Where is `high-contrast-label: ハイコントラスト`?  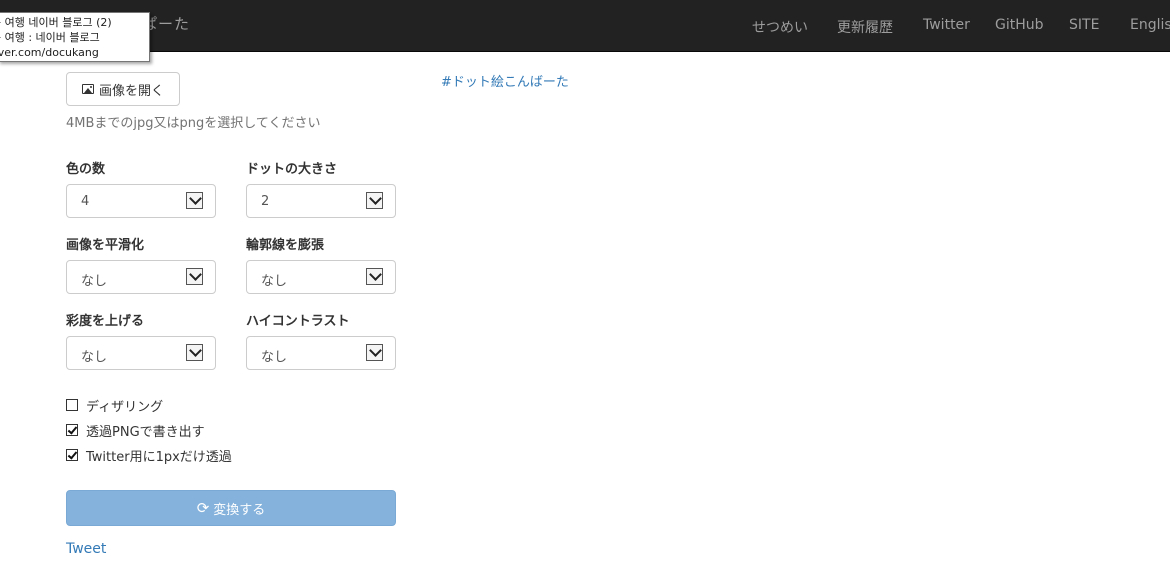 high-contrast-label: ハイコントラスト is located at coordinates (298, 321).